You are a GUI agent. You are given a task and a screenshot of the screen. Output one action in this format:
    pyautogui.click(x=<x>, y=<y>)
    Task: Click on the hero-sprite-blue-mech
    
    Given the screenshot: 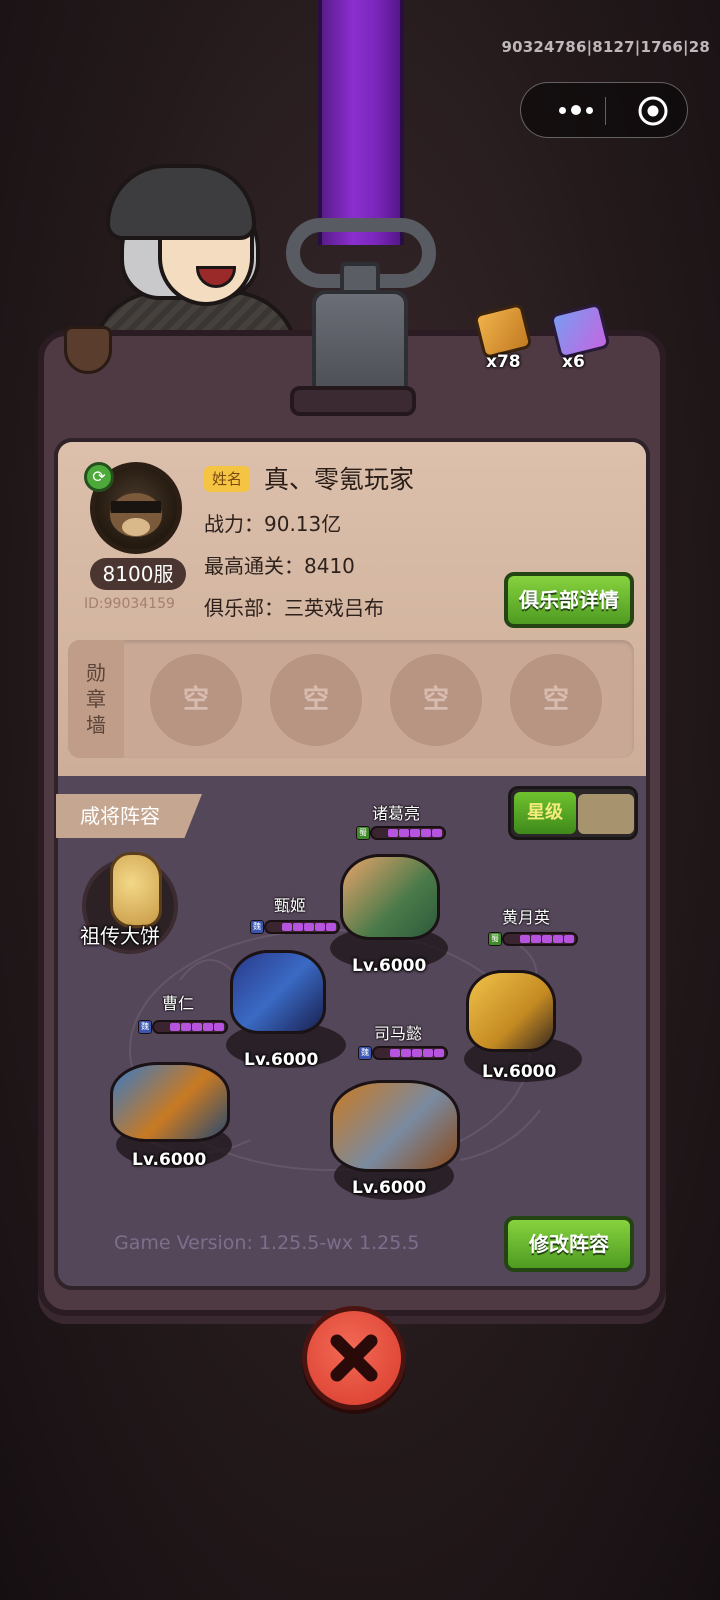 What is the action you would take?
    pyautogui.click(x=170, y=1102)
    